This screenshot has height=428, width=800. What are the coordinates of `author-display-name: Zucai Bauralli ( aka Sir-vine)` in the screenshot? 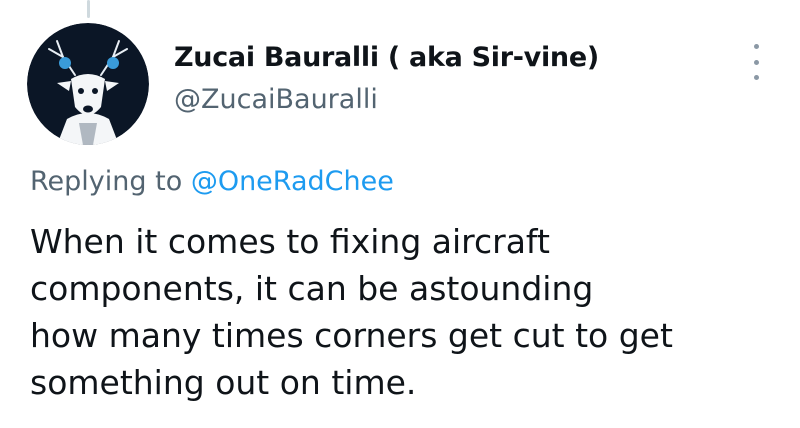 It's located at (386, 57).